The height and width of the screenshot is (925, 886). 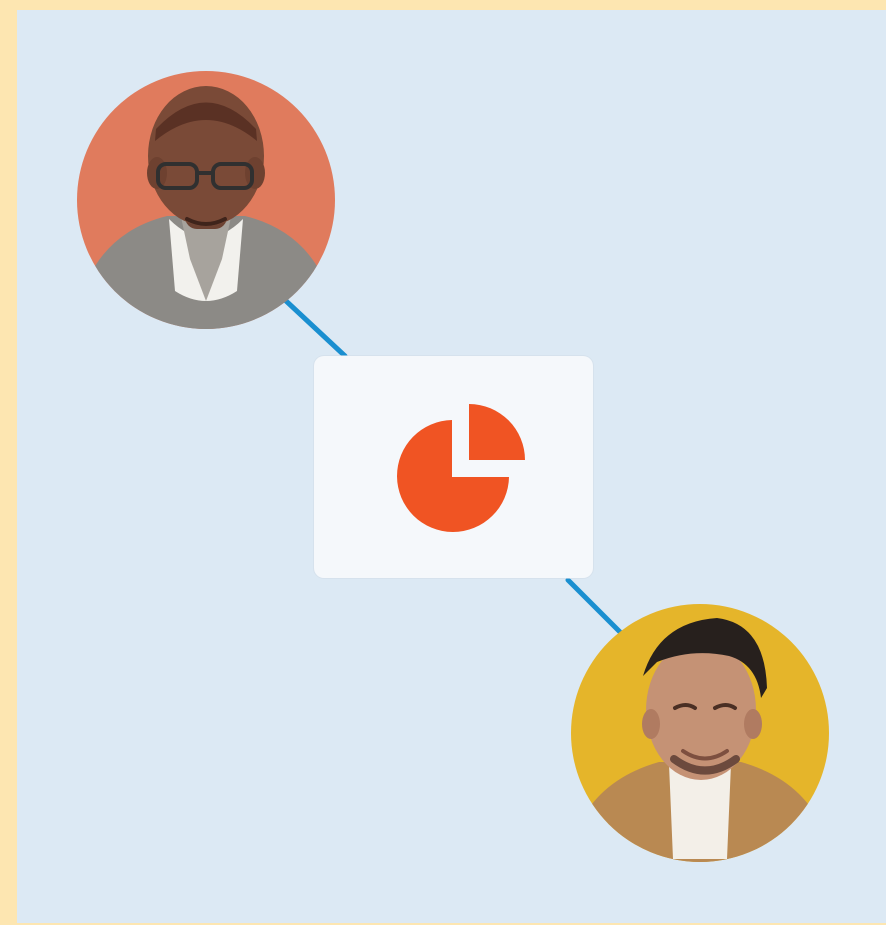 I want to click on avatar-top, so click(x=206, y=200).